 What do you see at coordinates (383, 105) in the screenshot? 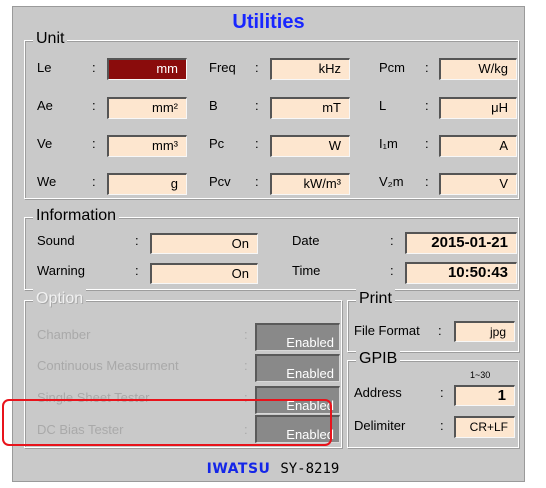
I see `unit-label-l: L` at bounding box center [383, 105].